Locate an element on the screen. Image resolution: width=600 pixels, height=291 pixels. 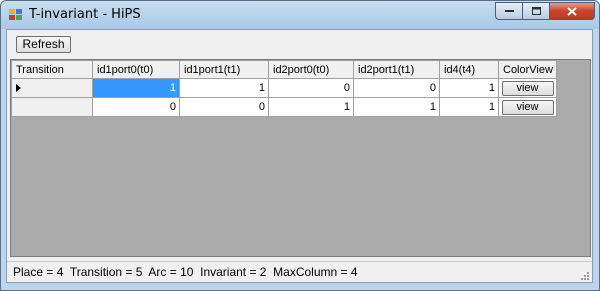
column-header-id2port0: id2port0(t0) is located at coordinates (311, 69).